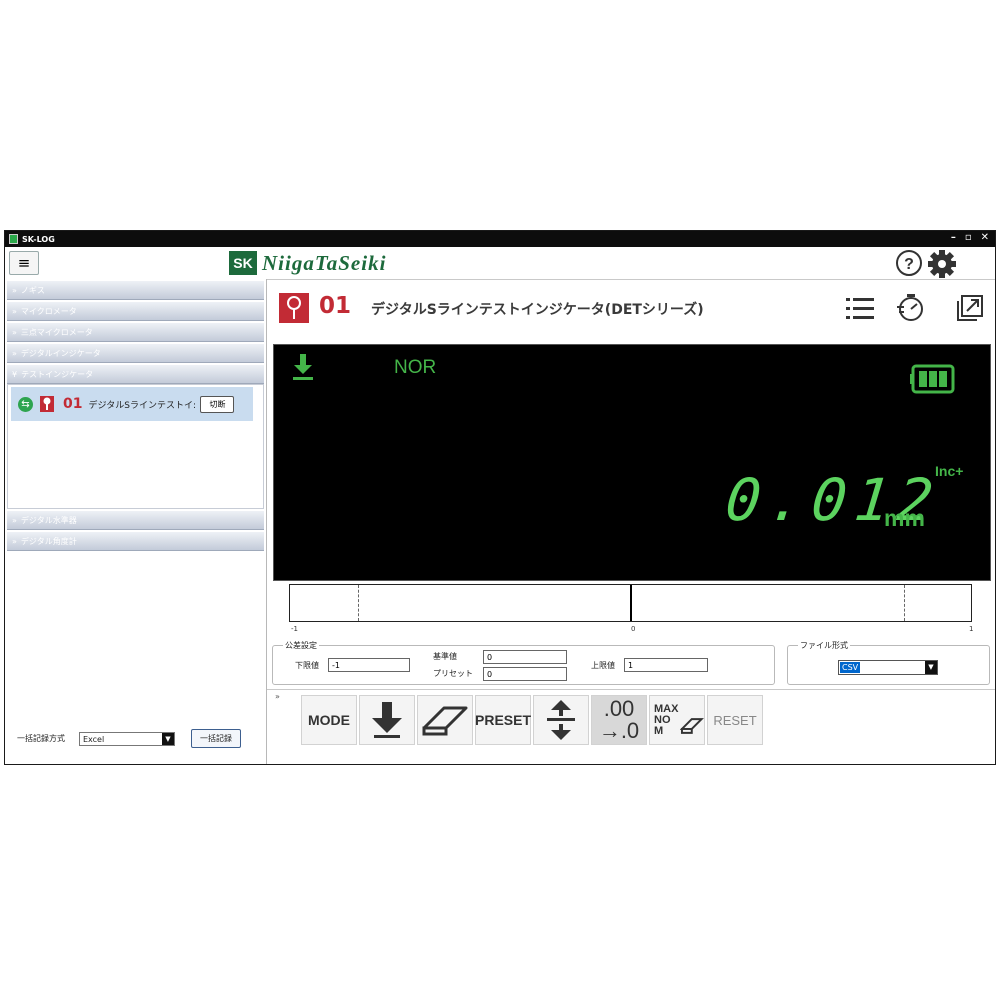 The image size is (1000, 1000). I want to click on device-row: ⇆ 01 デジタルSラインテストイ: 切断, so click(132, 404).